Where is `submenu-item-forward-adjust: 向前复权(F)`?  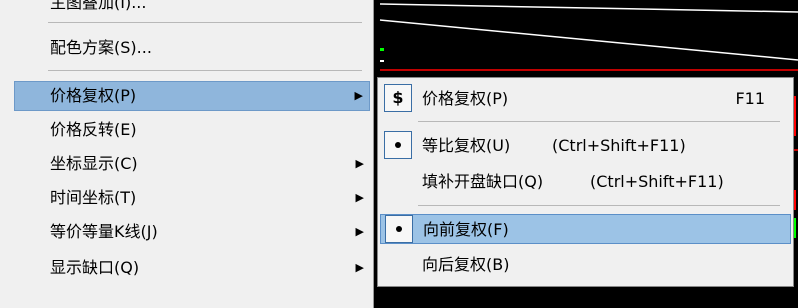 submenu-item-forward-adjust: 向前复权(F) is located at coordinates (585, 229).